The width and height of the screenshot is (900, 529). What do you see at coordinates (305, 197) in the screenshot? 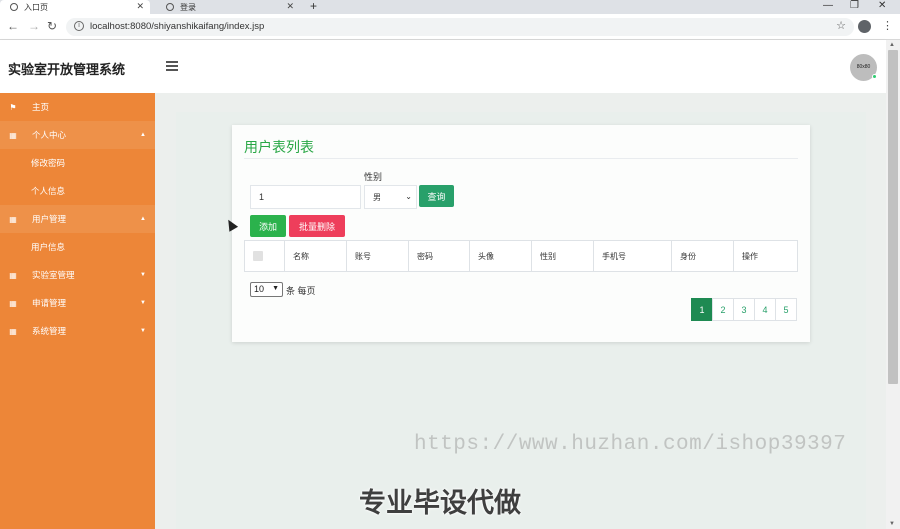
I see `search-input: 1` at bounding box center [305, 197].